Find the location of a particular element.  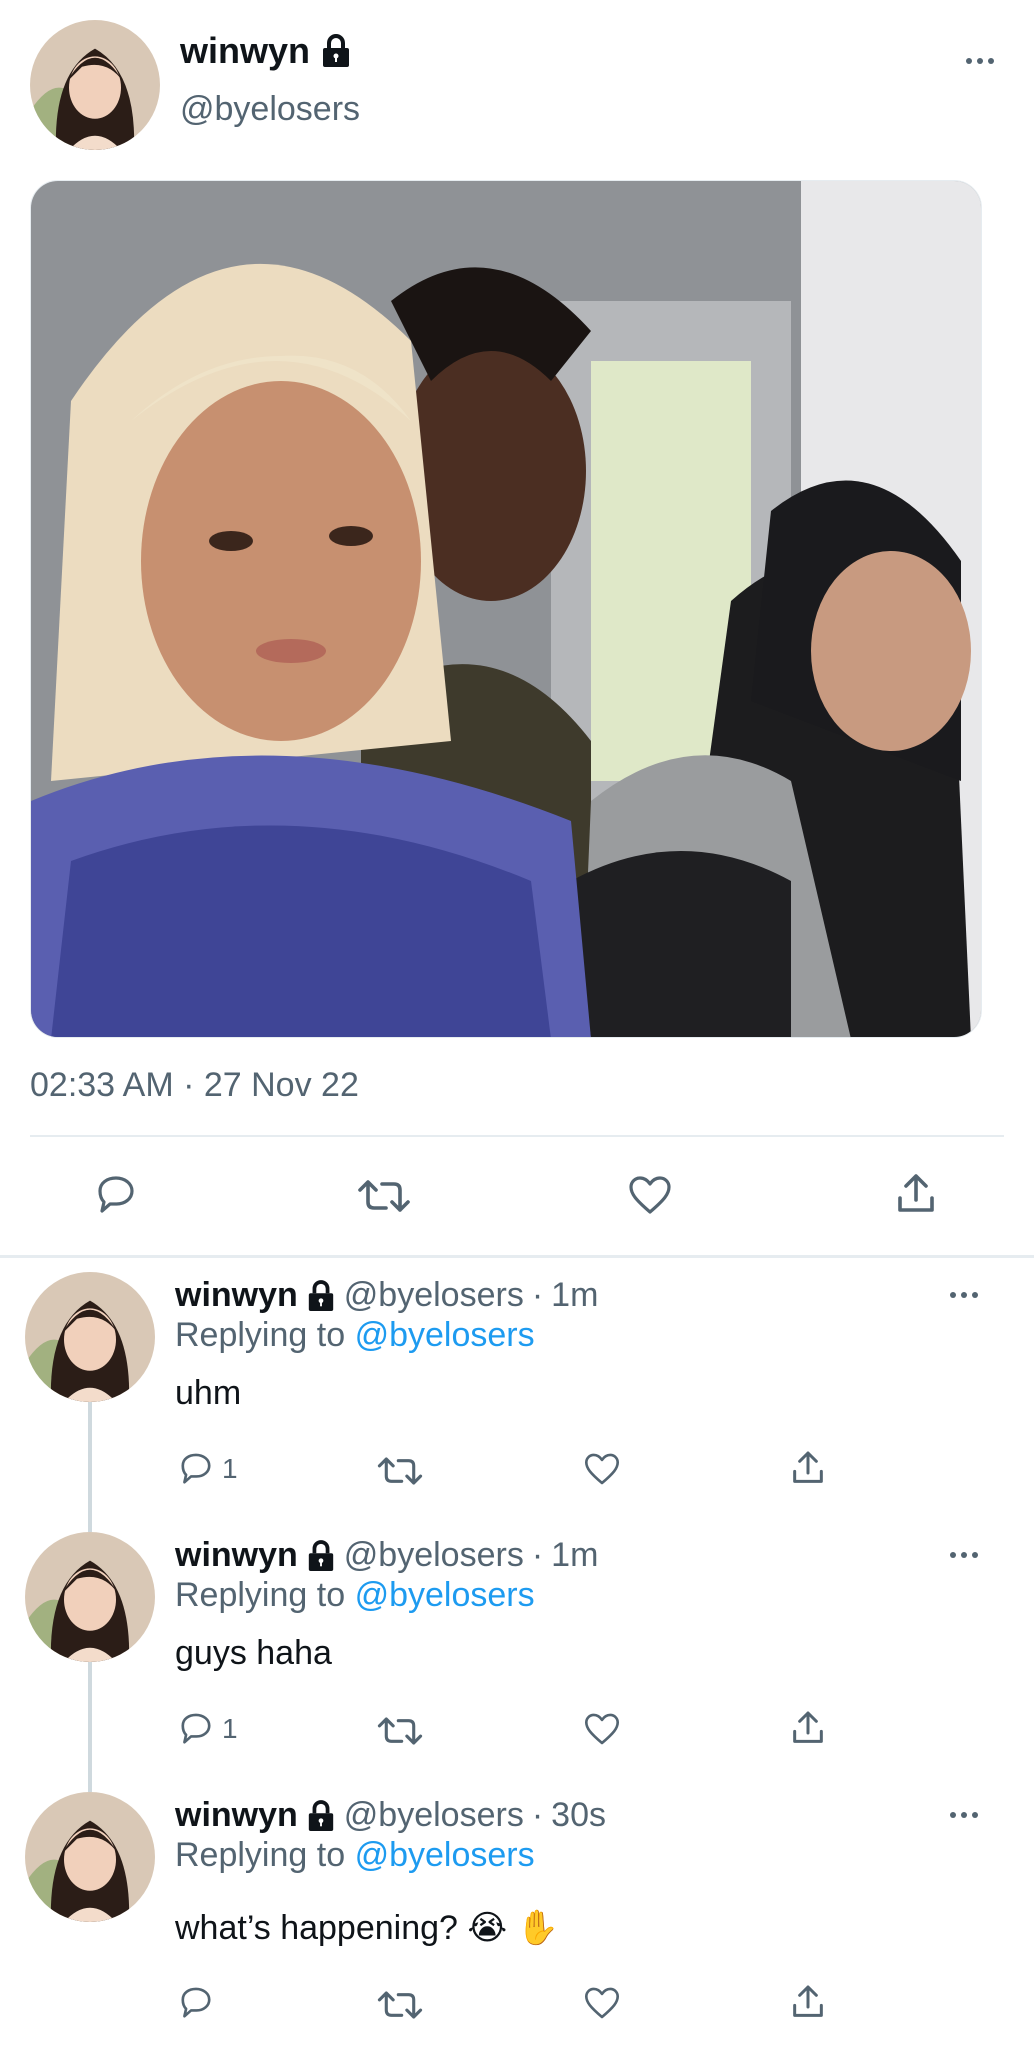

reply-text: guys haha is located at coordinates (253, 1653).